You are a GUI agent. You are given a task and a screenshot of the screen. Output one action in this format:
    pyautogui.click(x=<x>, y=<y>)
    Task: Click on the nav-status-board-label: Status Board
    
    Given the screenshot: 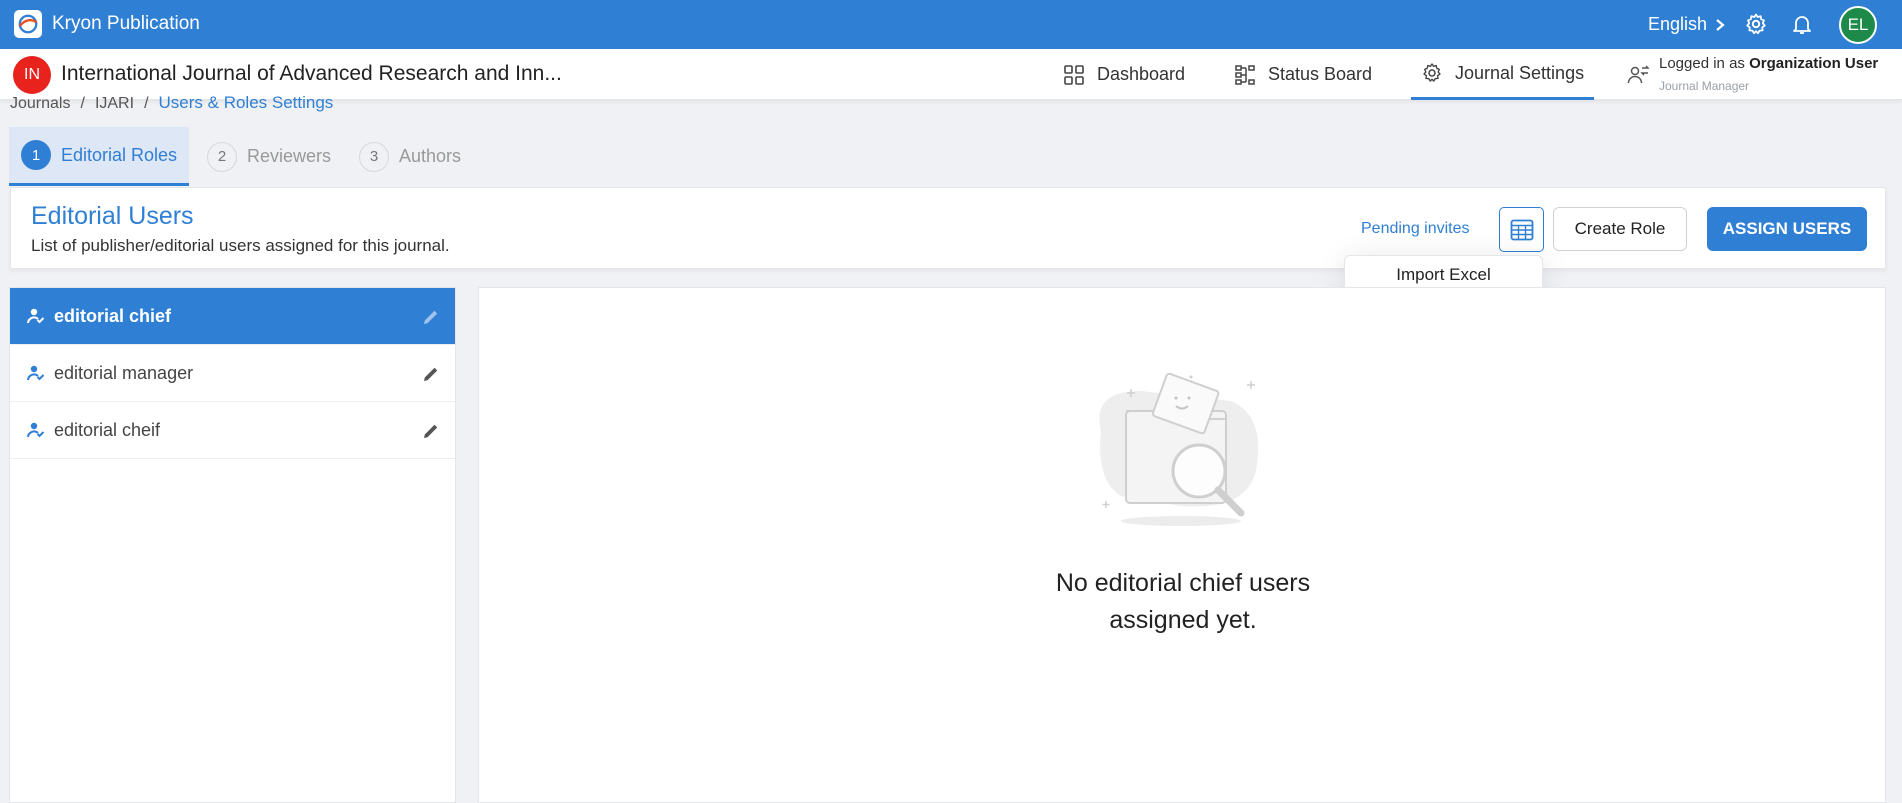 What is the action you would take?
    pyautogui.click(x=1320, y=74)
    